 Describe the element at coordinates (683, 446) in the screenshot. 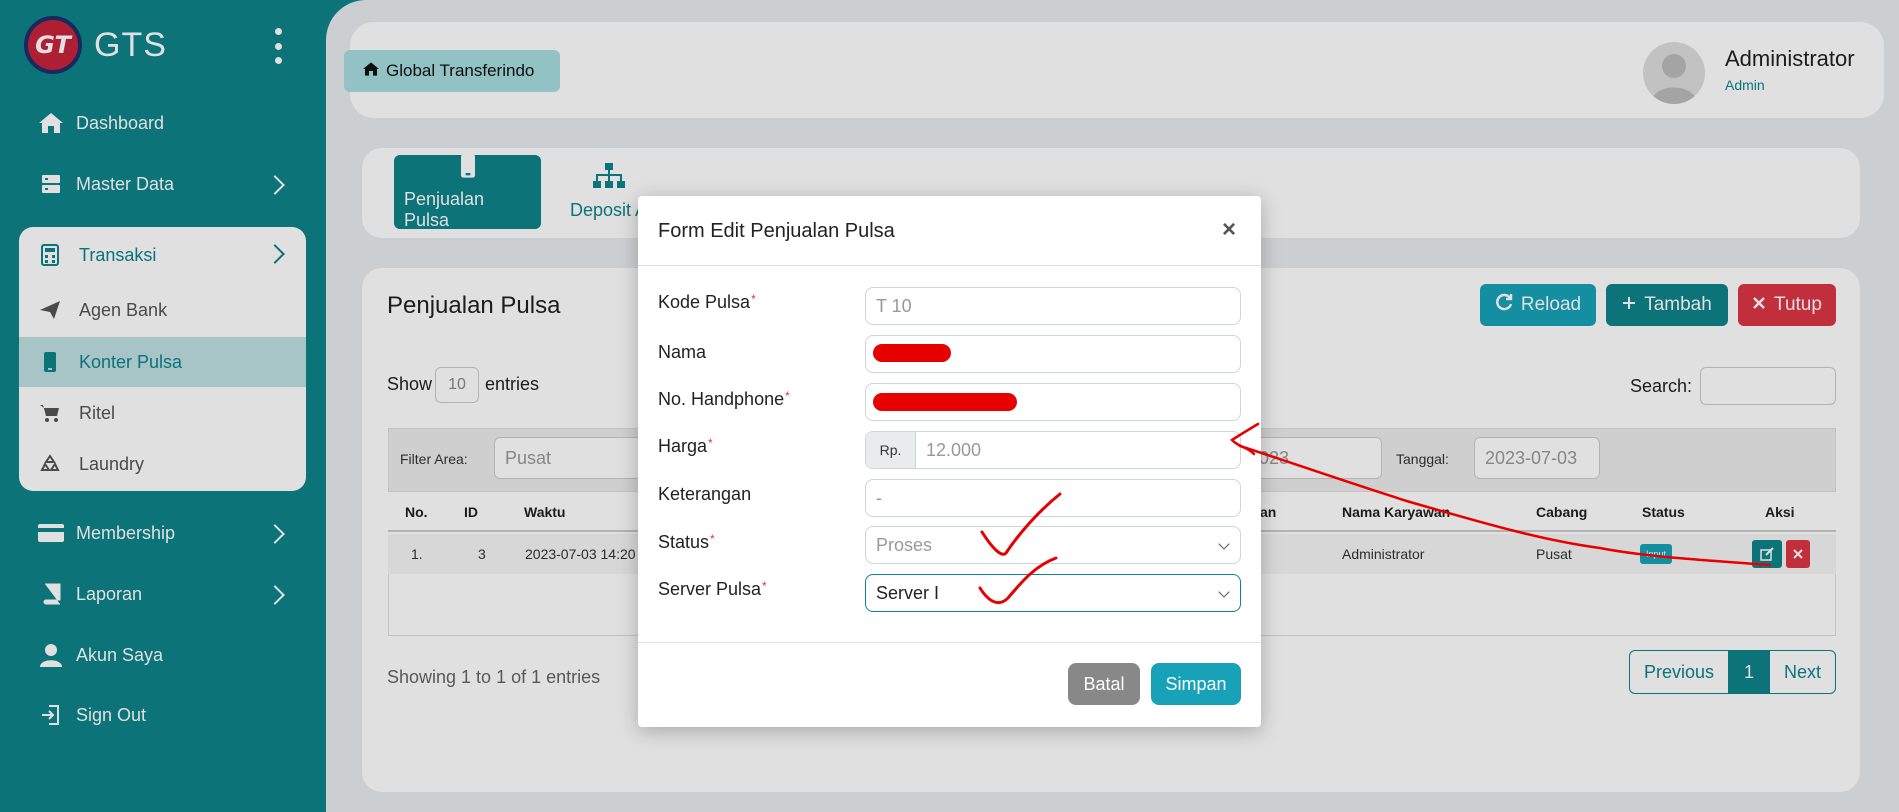

I see `label-text: Harga` at that location.